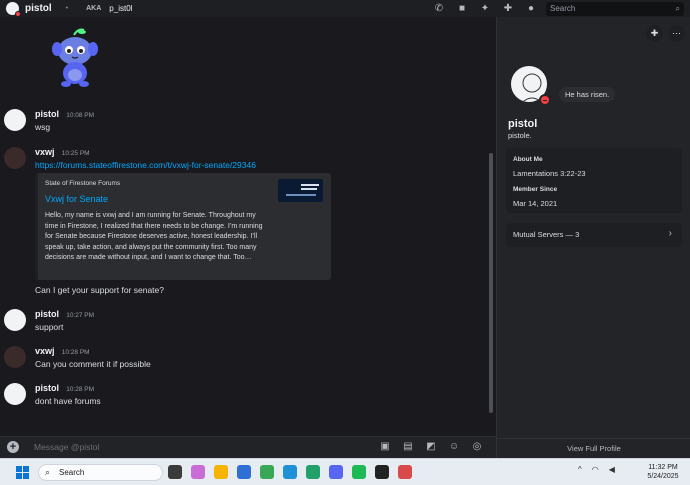  Describe the element at coordinates (439, 8) in the screenshot. I see `voice-call-icon: ✆` at that location.